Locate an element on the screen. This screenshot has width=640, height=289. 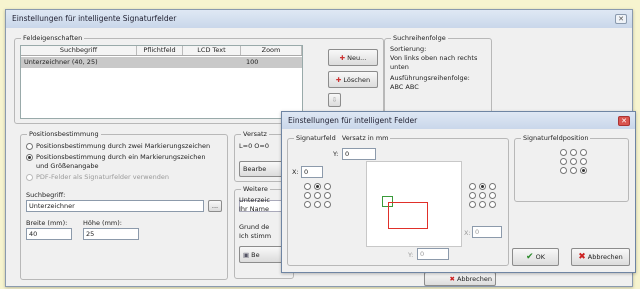
signaturfeldposition-legend: Signaturfeldposition is located at coordinates (556, 138).